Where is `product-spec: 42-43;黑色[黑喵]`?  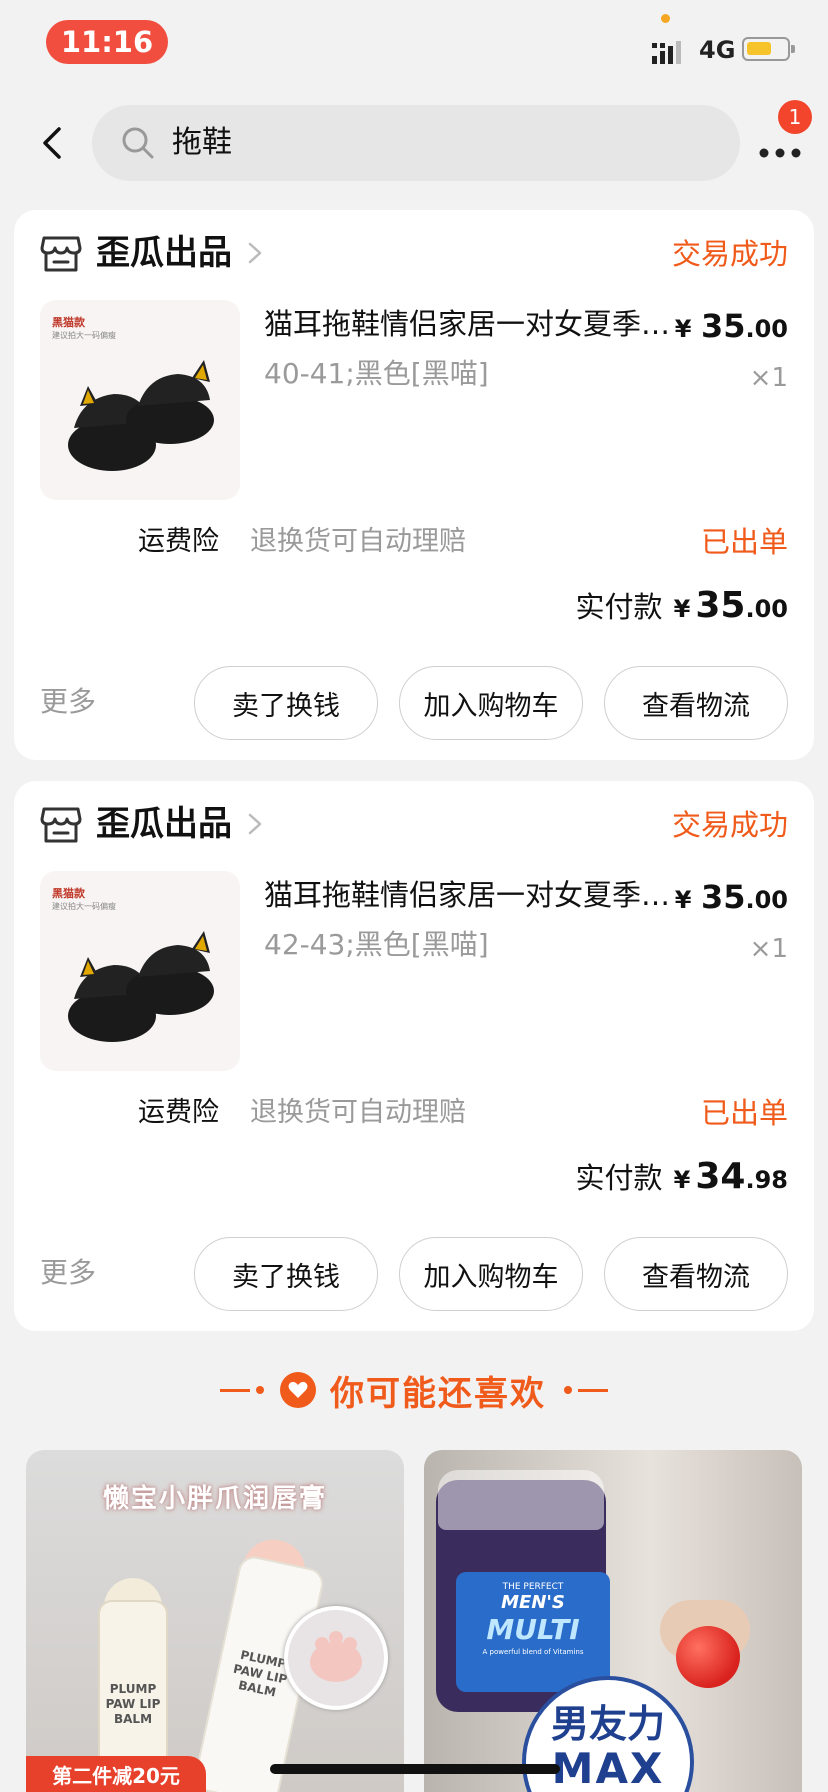
product-spec: 42-43;黑色[黑喵] is located at coordinates (376, 944).